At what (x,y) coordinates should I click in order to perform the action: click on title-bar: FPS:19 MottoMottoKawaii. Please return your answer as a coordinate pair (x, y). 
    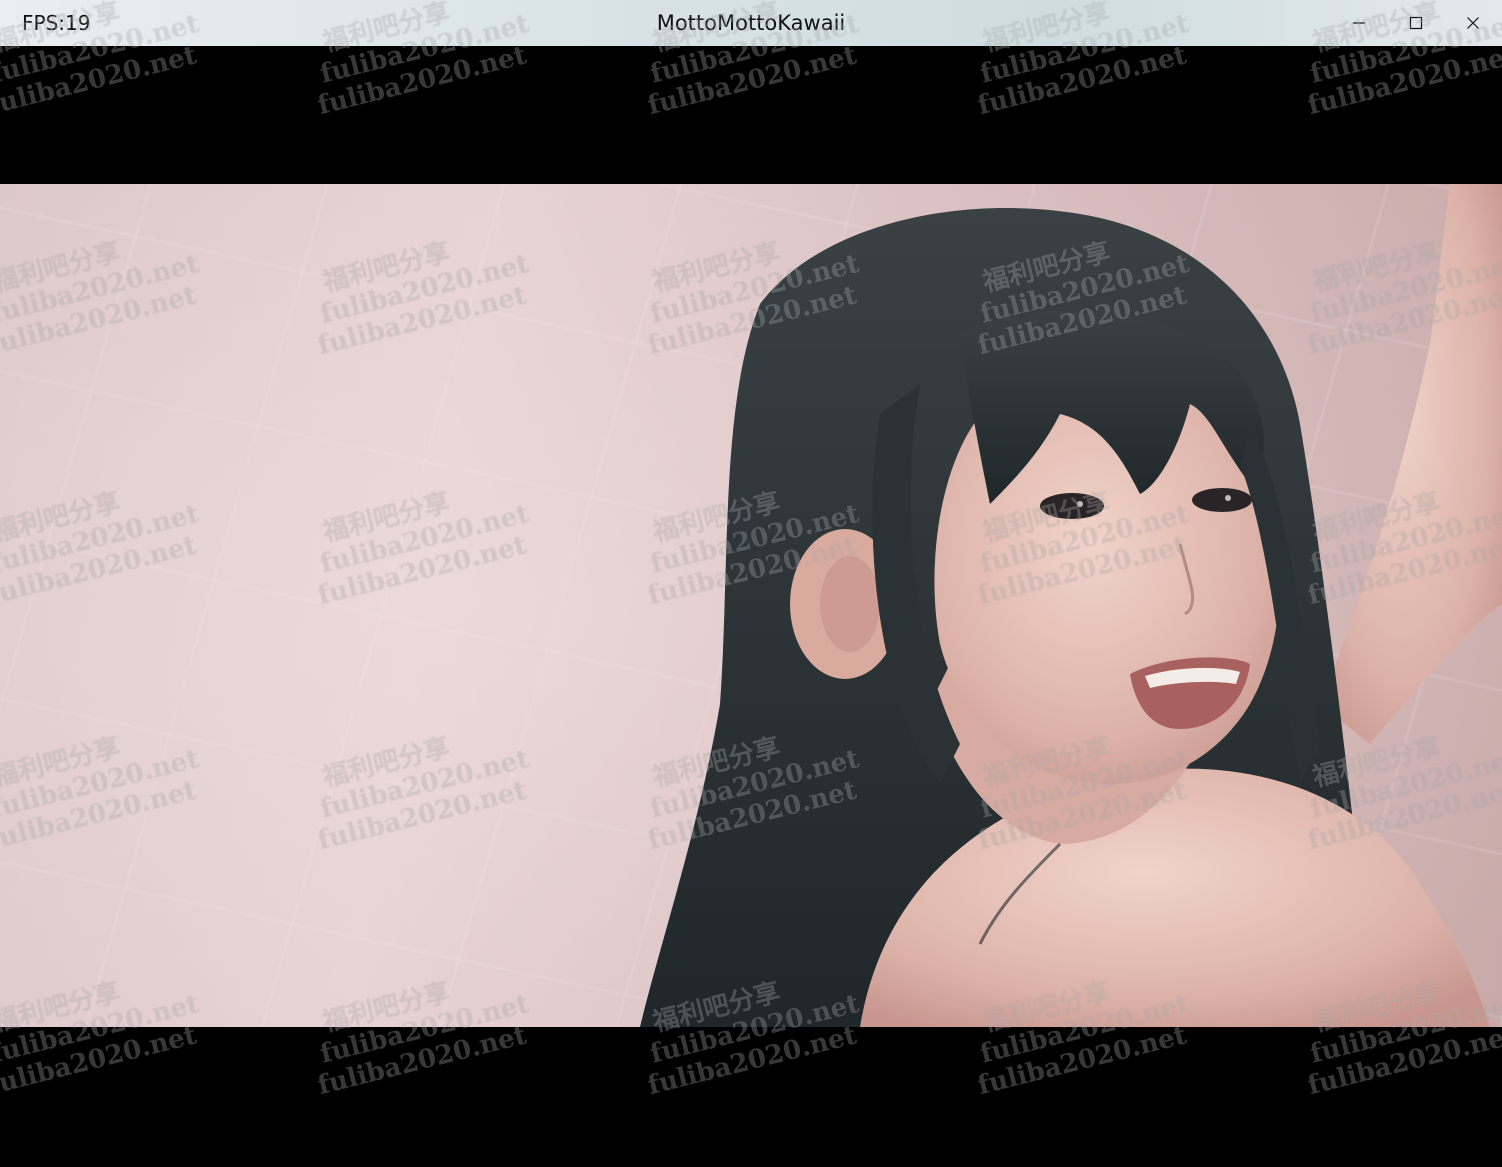
    Looking at the image, I should click on (751, 23).